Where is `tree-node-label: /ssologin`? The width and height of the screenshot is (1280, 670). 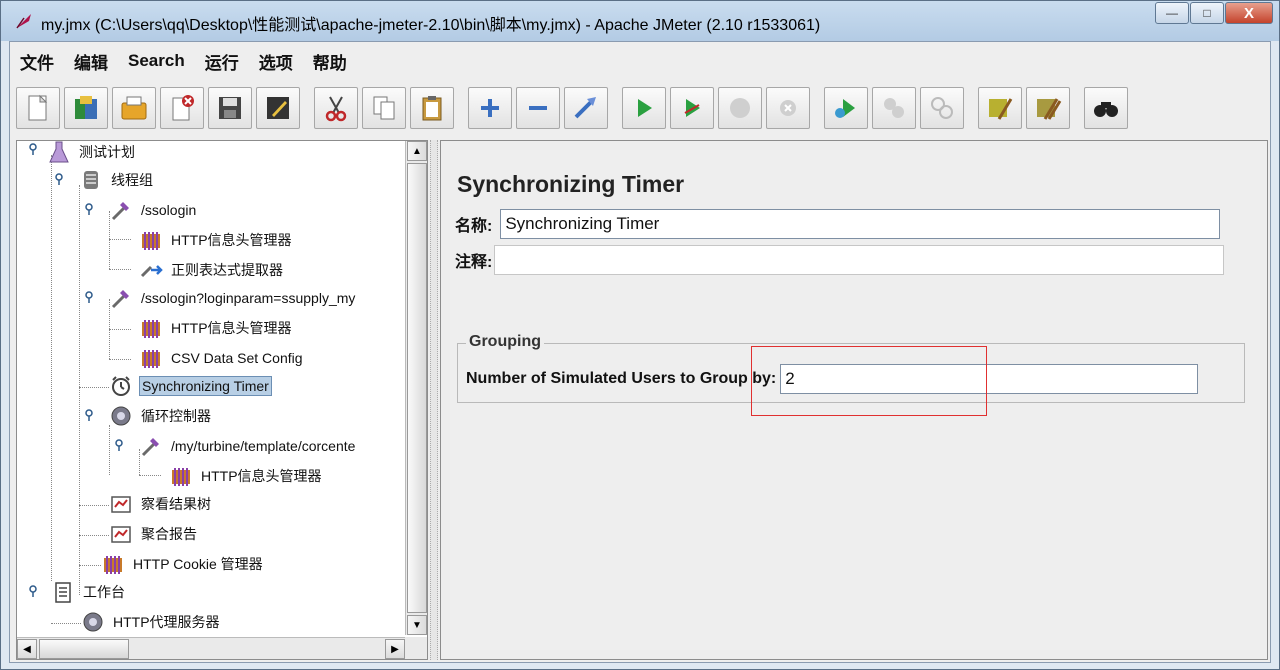 tree-node-label: /ssologin is located at coordinates (169, 210).